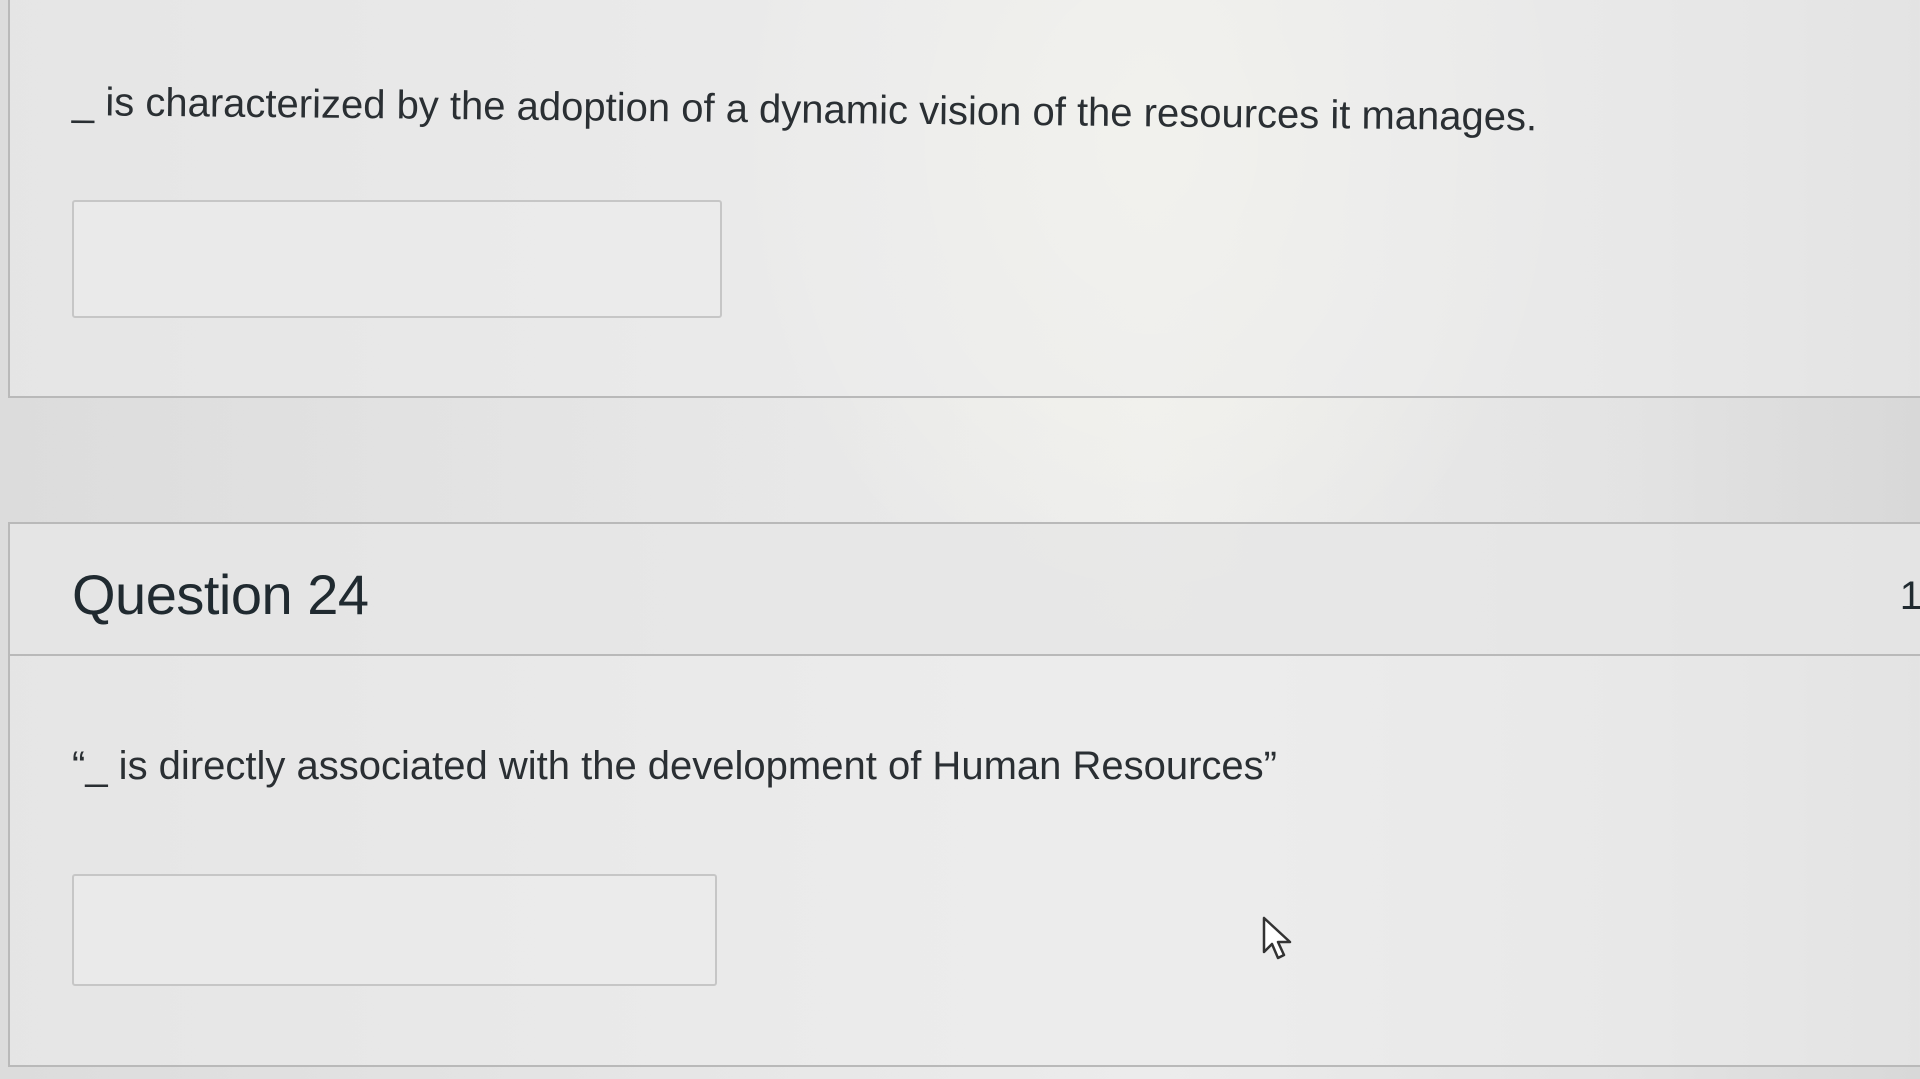 Image resolution: width=1920 pixels, height=1079 pixels. Describe the element at coordinates (1277, 938) in the screenshot. I see `mouse-pointer-icon` at that location.